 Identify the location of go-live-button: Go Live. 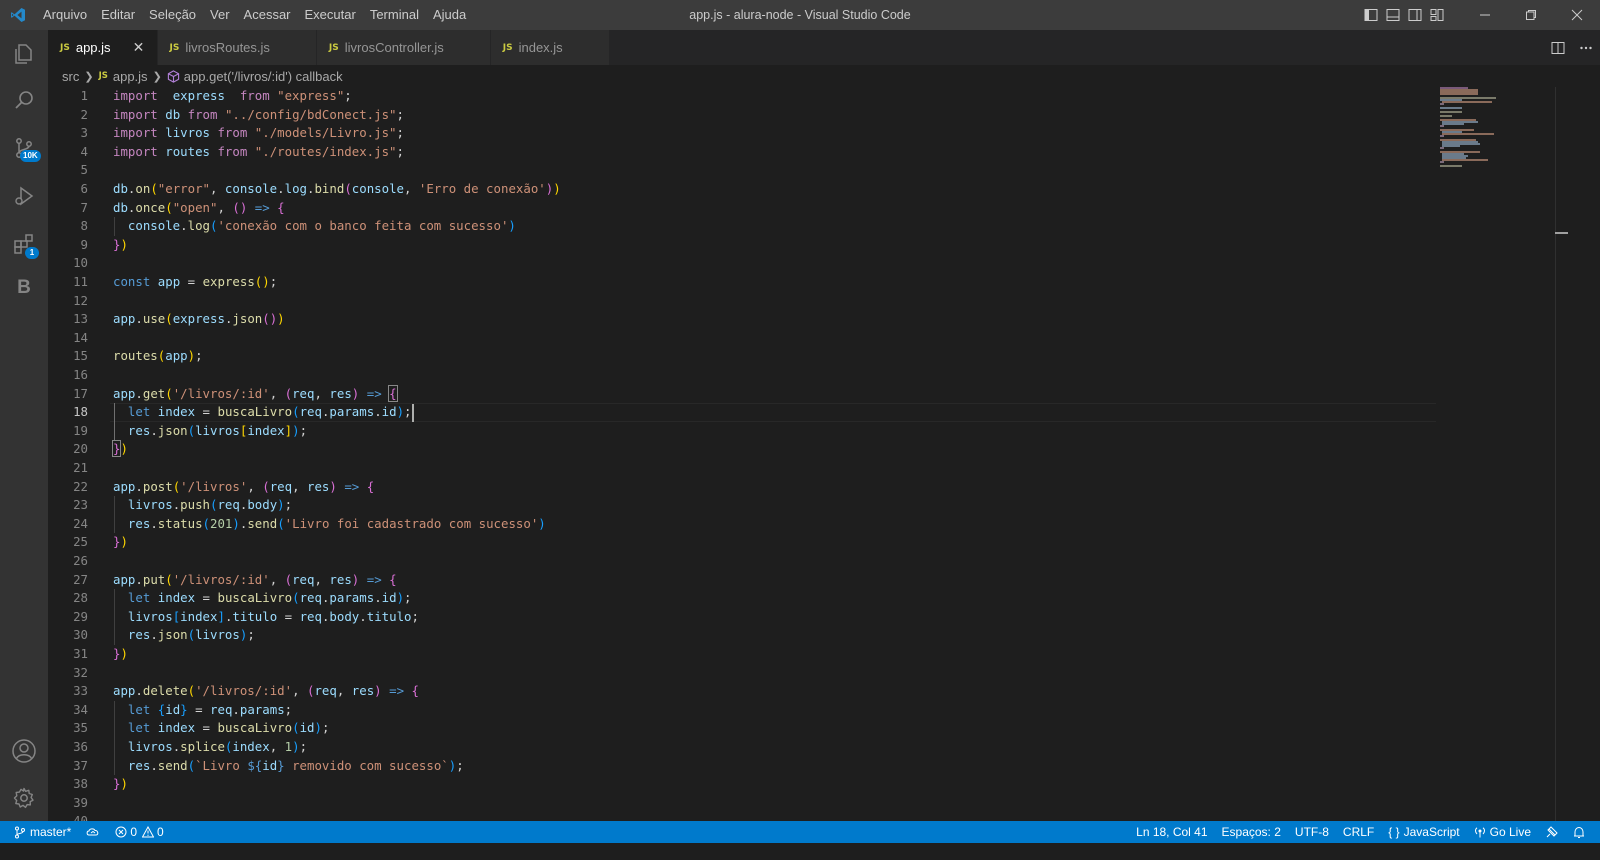
(1502, 832).